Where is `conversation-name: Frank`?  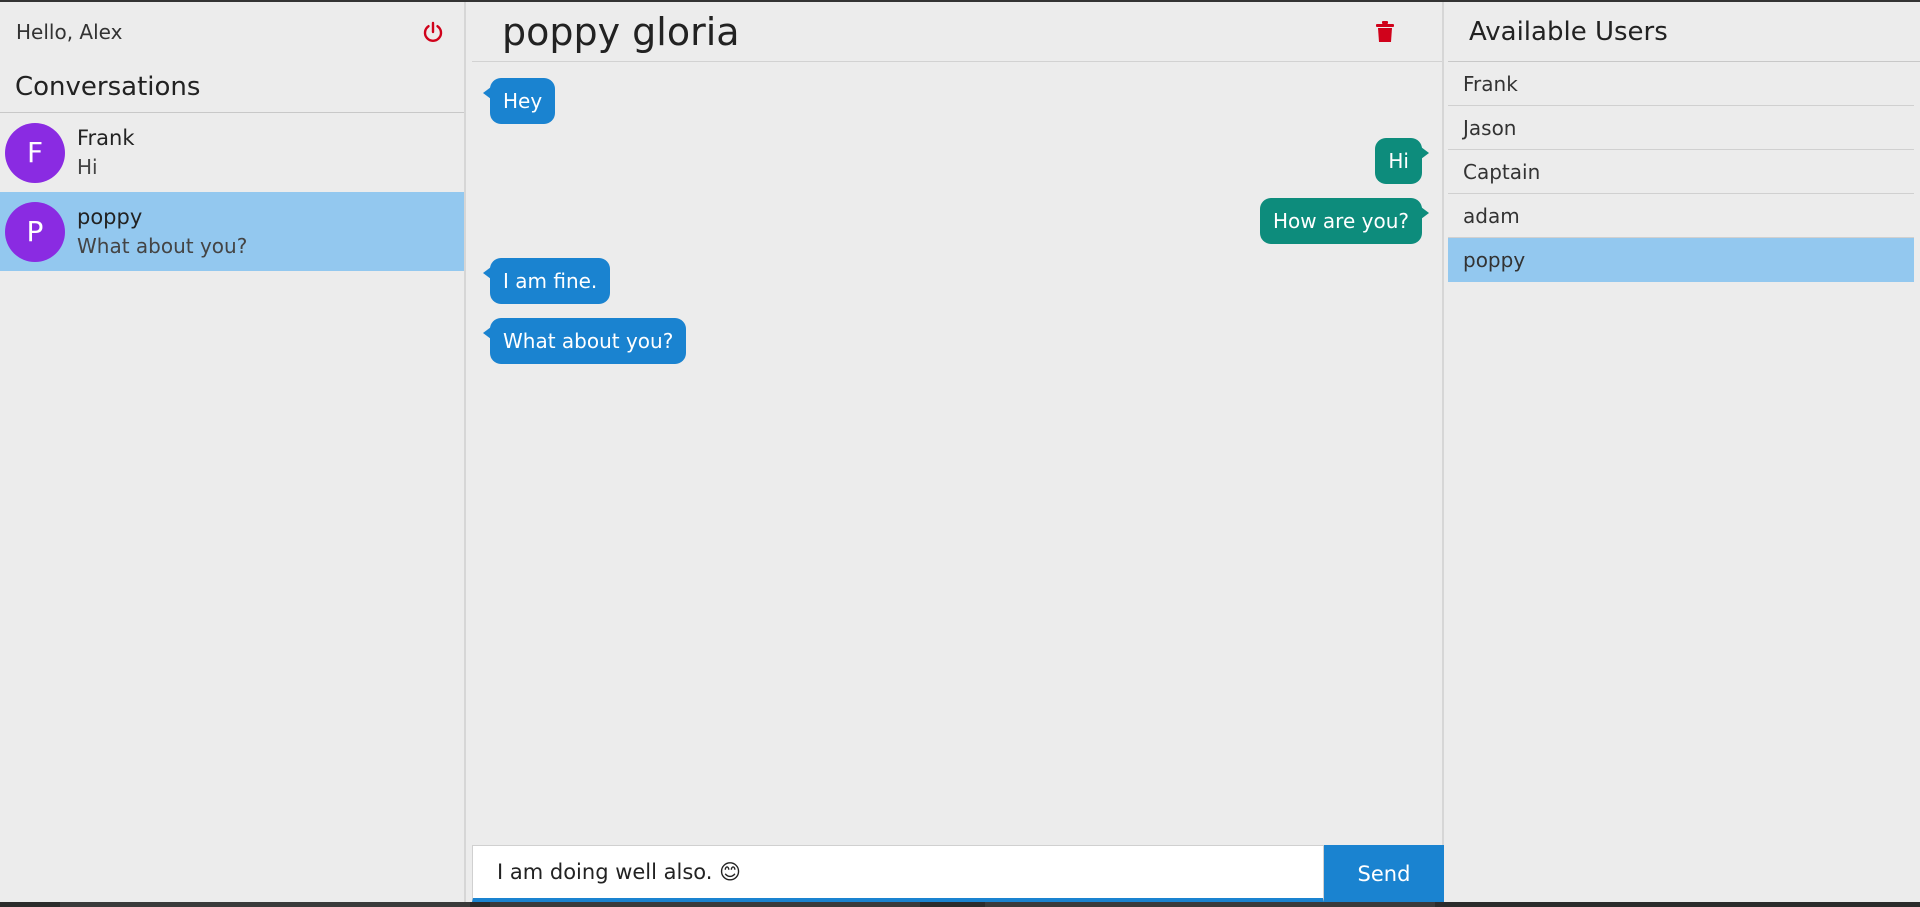
conversation-name: Frank is located at coordinates (106, 137).